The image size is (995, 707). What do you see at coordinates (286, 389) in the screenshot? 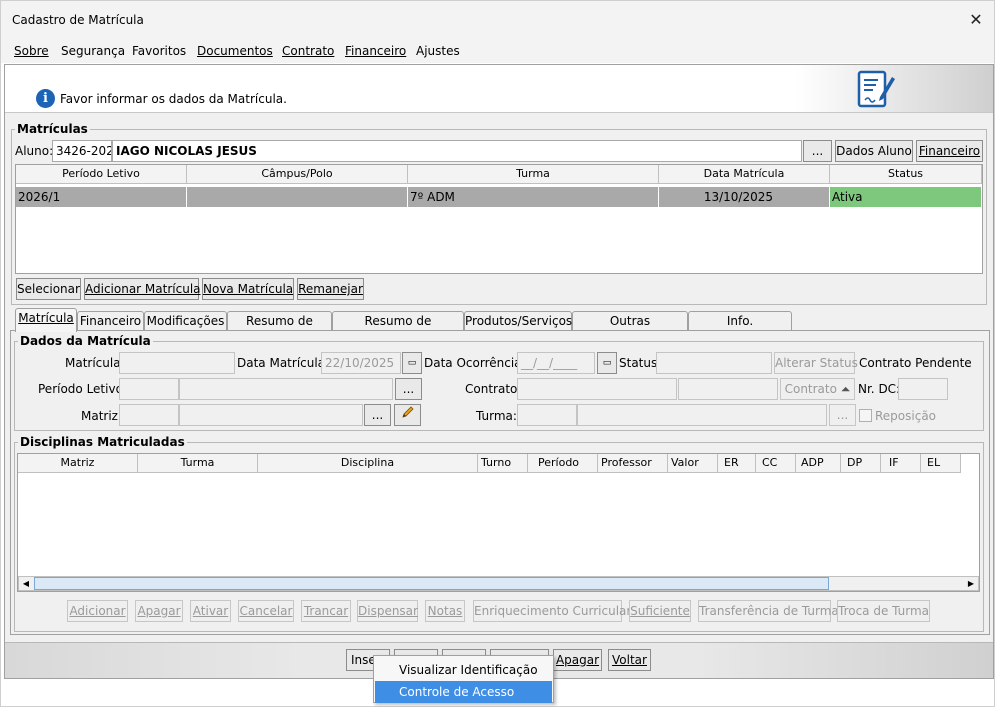
I see `periodo-name-field` at bounding box center [286, 389].